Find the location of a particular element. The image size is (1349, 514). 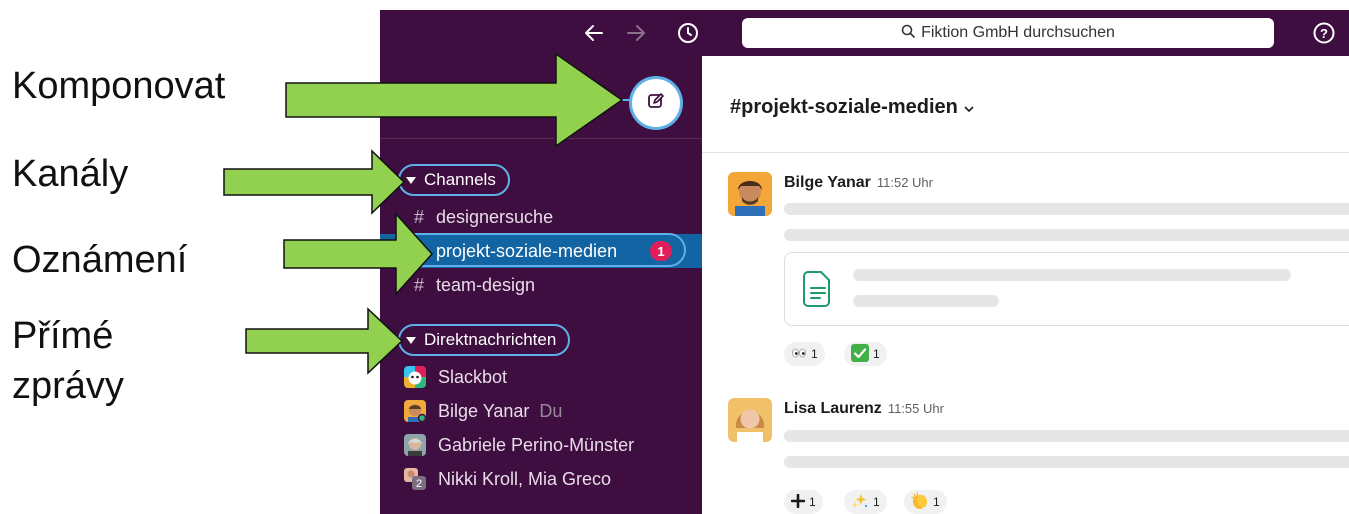

svg-text: 2 is located at coordinates (419, 484).